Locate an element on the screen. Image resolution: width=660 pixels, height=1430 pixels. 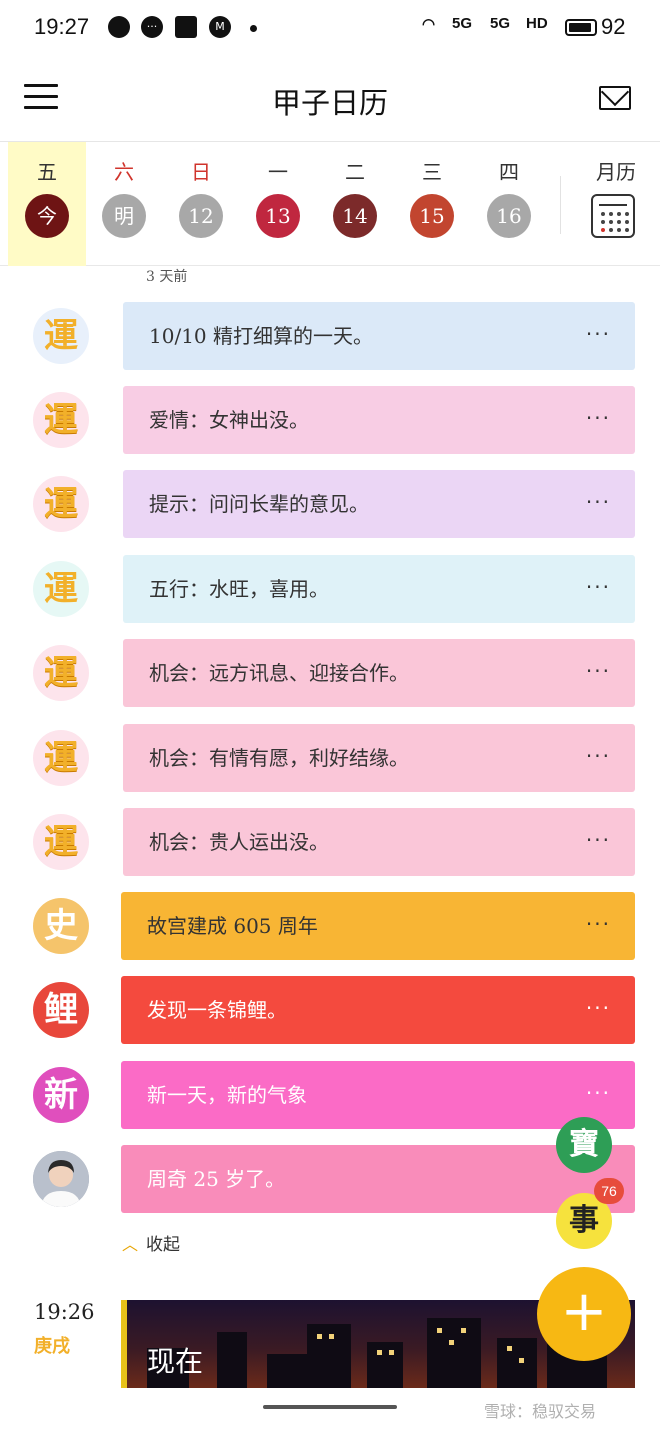
event-text: 五行：水旺，喜用。 is located at coordinates (239, 589).